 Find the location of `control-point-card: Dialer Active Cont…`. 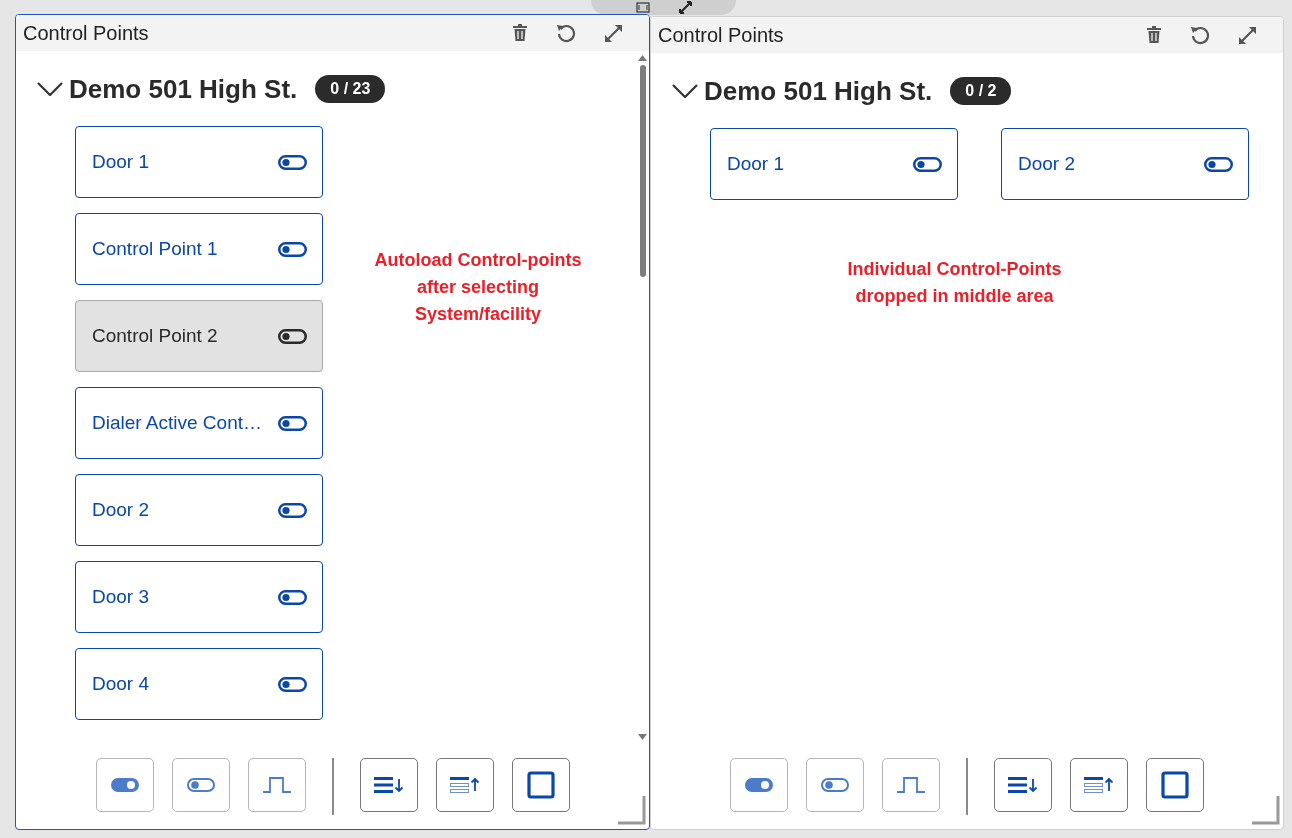

control-point-card: Dialer Active Cont… is located at coordinates (199, 423).